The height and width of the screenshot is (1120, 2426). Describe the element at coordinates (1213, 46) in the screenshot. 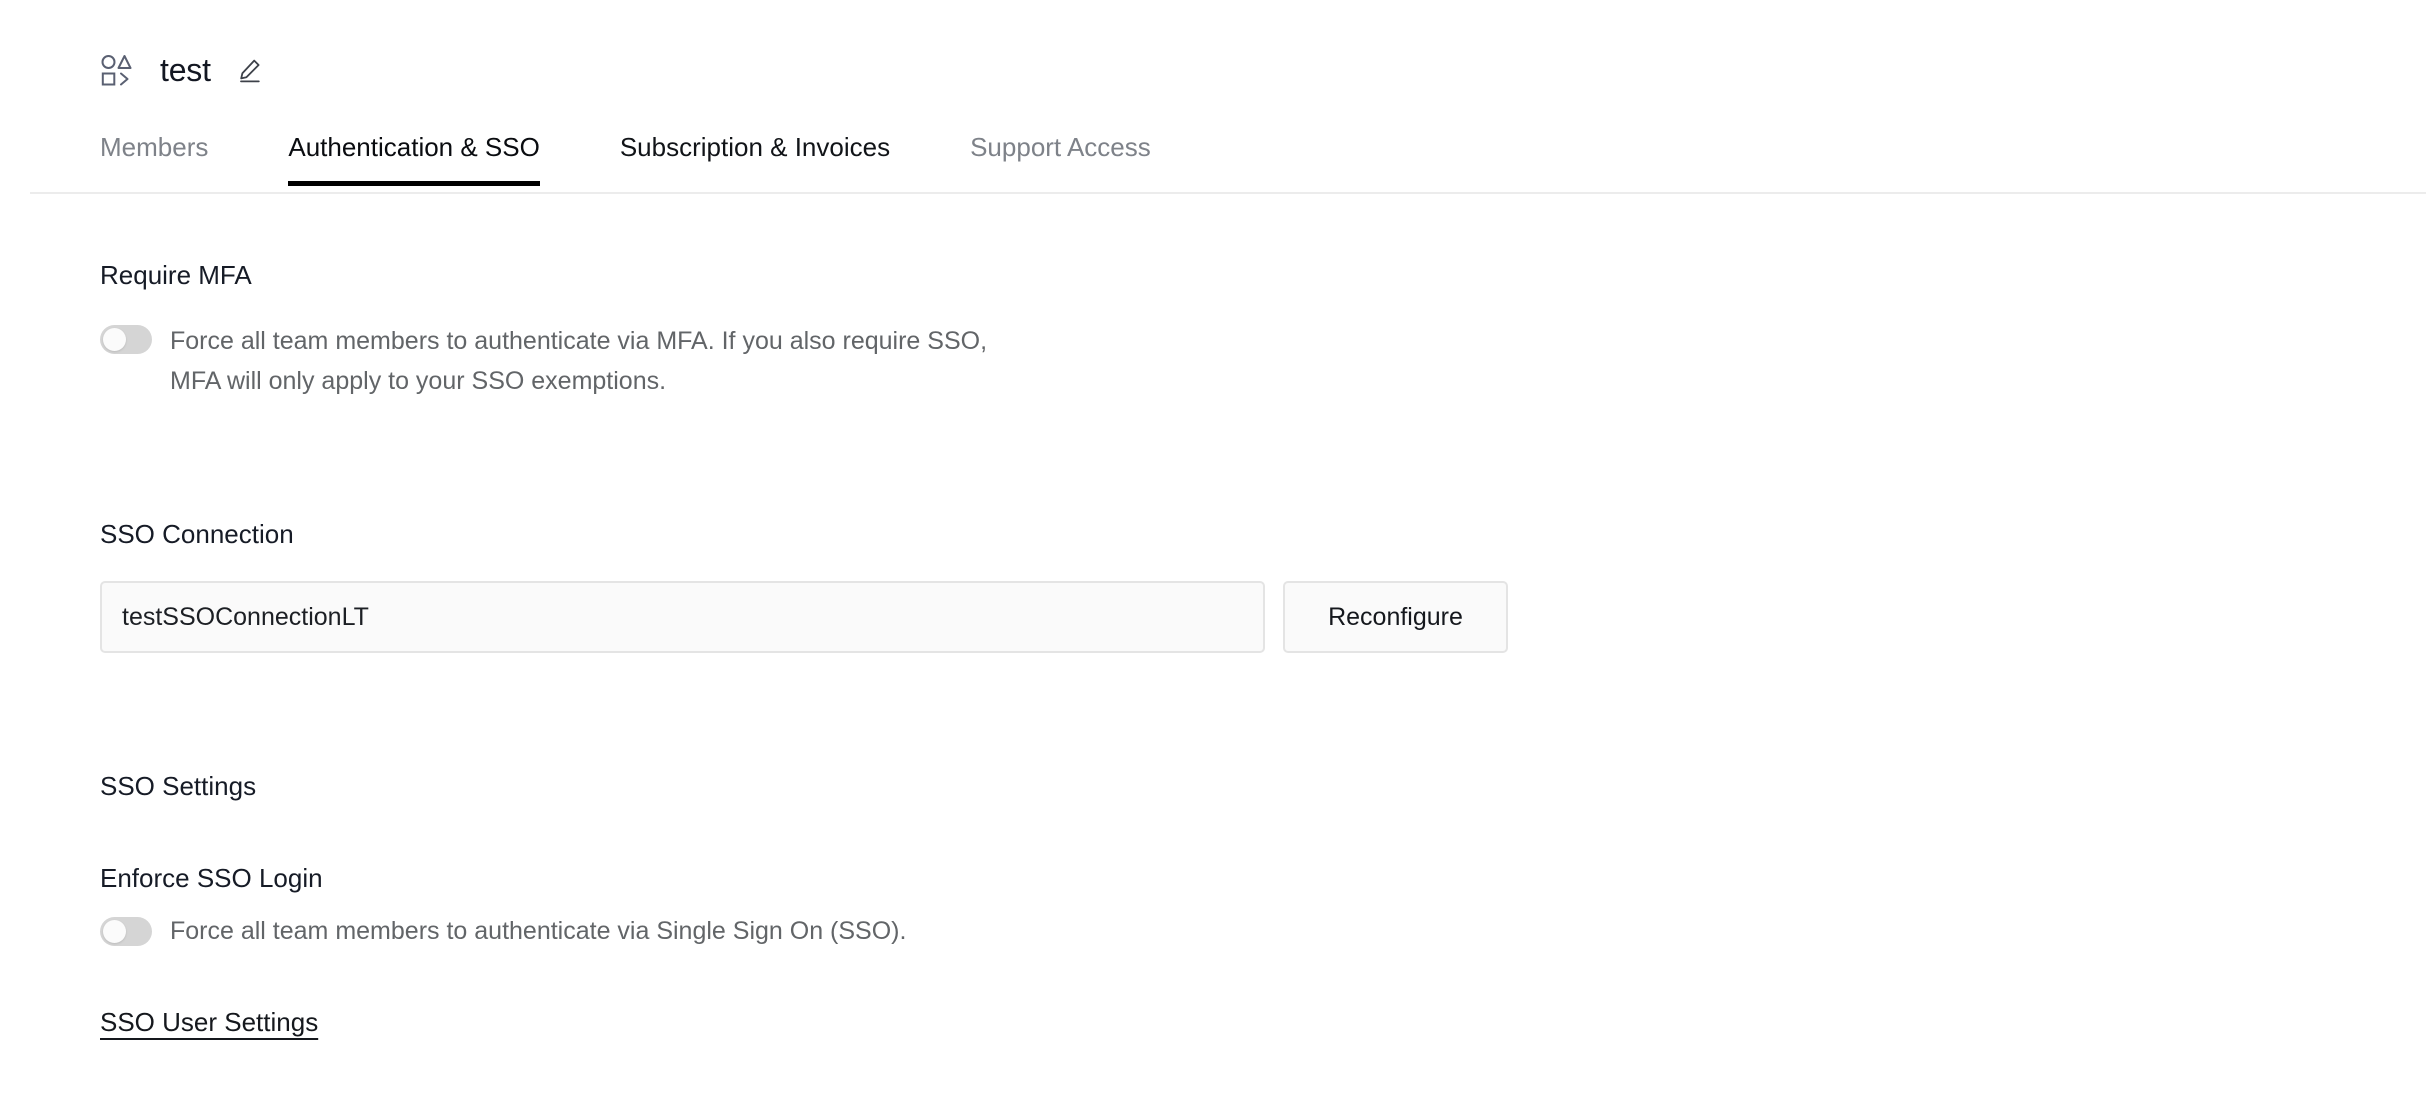

I see `page-header: test` at that location.